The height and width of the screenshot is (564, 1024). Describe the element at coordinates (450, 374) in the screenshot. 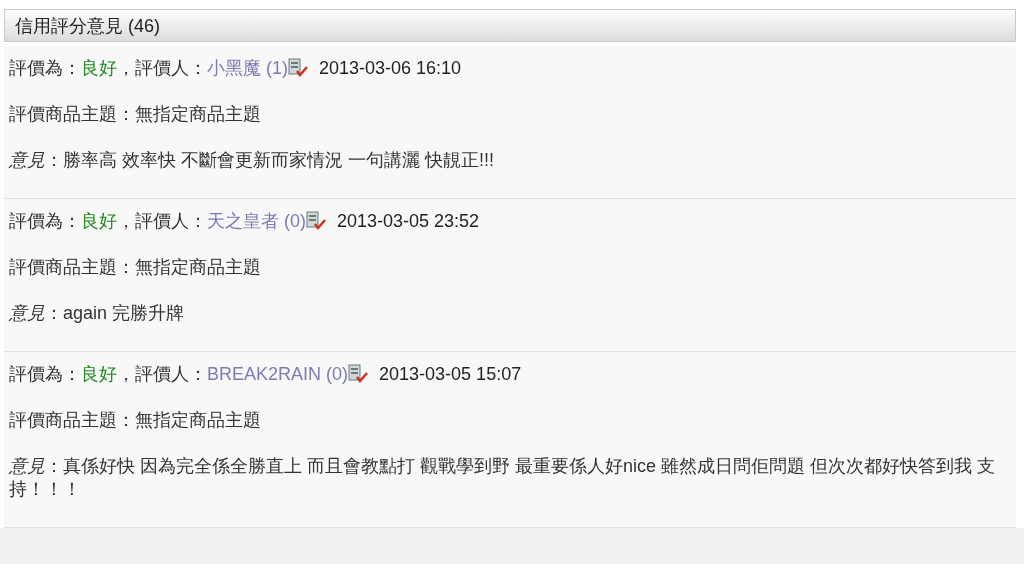

I see `review-date: 2013-03-05 15:07` at that location.